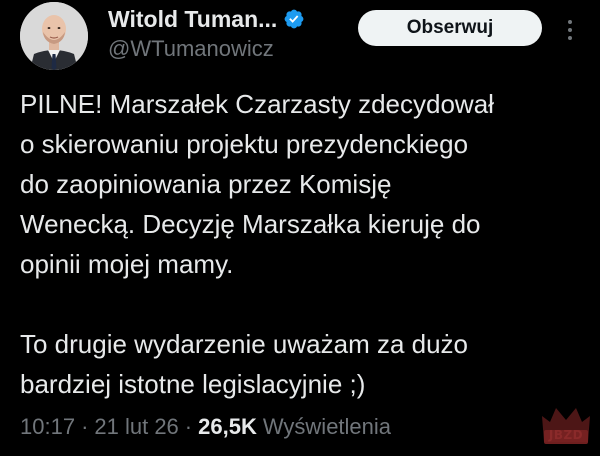 The width and height of the screenshot is (600, 456). Describe the element at coordinates (294, 19) in the screenshot. I see `verified-badge-icon` at that location.